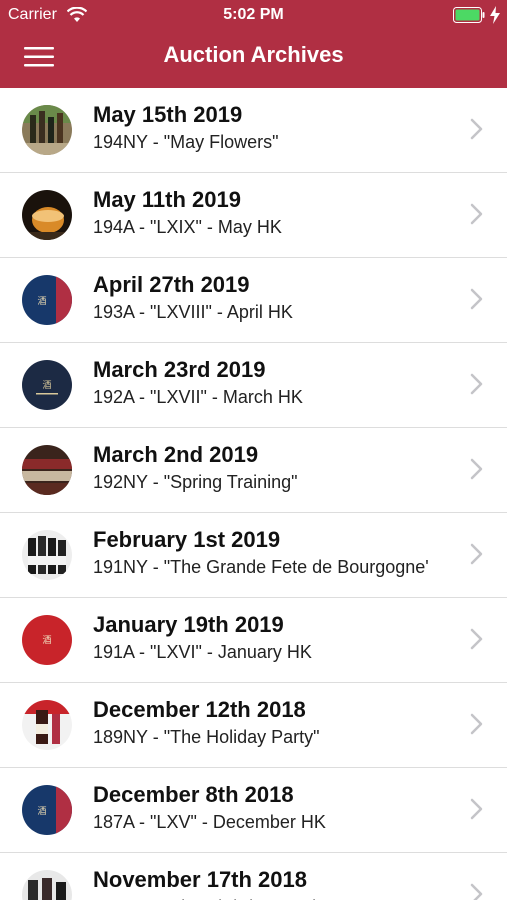  What do you see at coordinates (253, 470) in the screenshot?
I see `auction-row: March 2nd 2019 192NY - "Spring Training"` at bounding box center [253, 470].